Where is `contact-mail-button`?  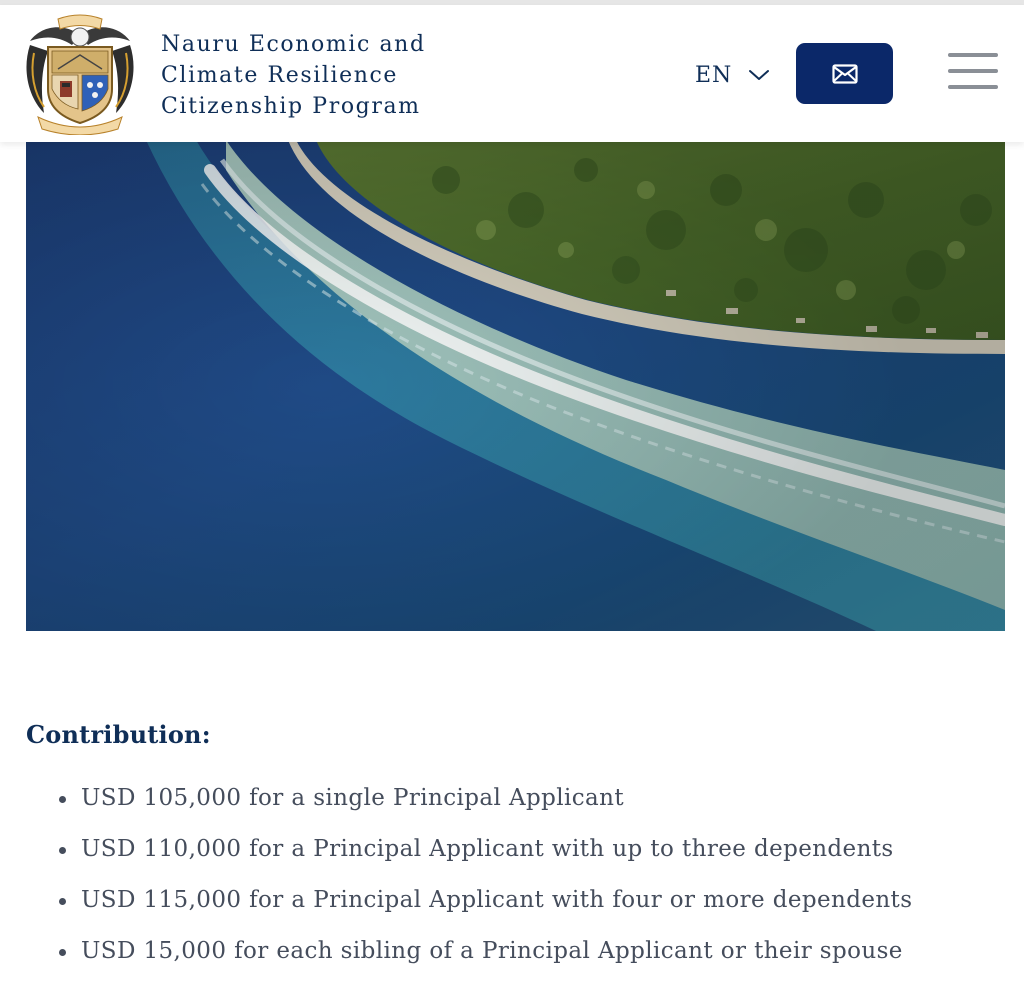 contact-mail-button is located at coordinates (844, 73).